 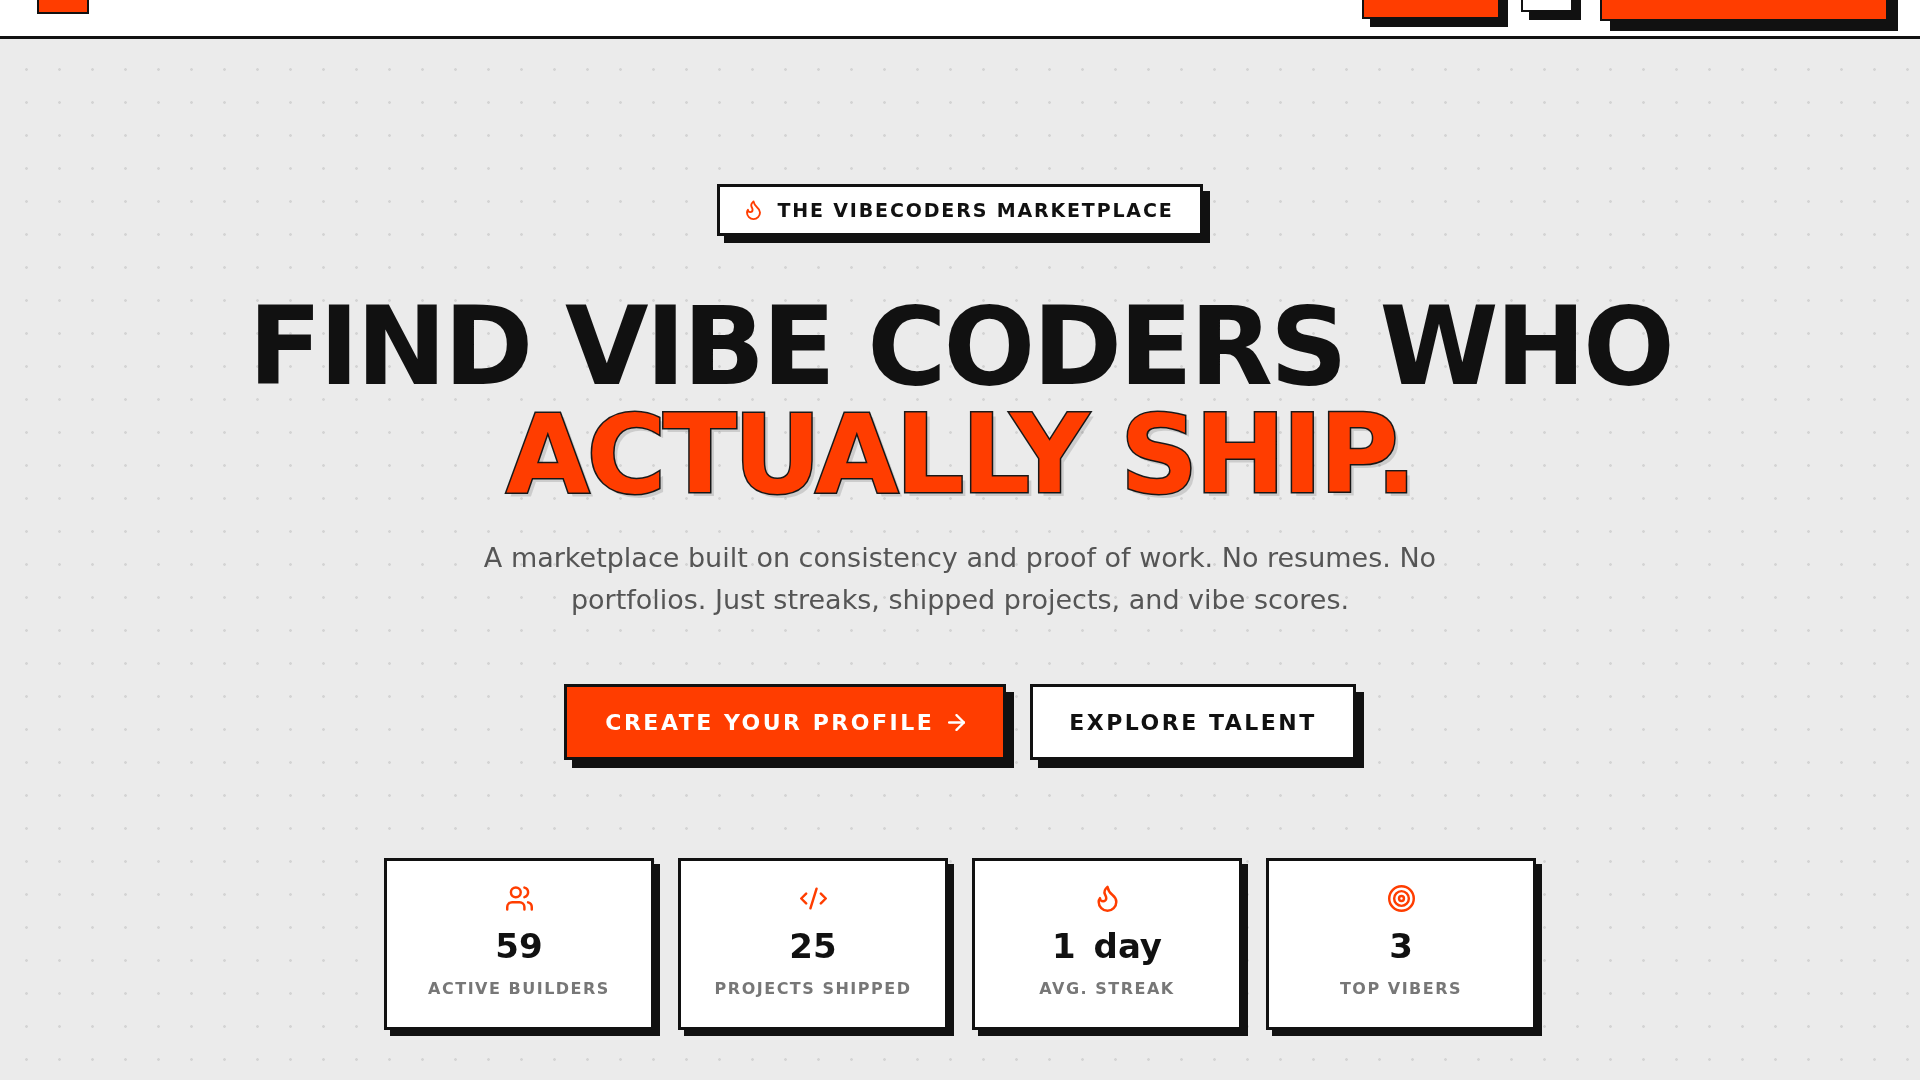 I want to click on headline-text: FIND VIBE CODERS WHO, so click(x=960, y=347).